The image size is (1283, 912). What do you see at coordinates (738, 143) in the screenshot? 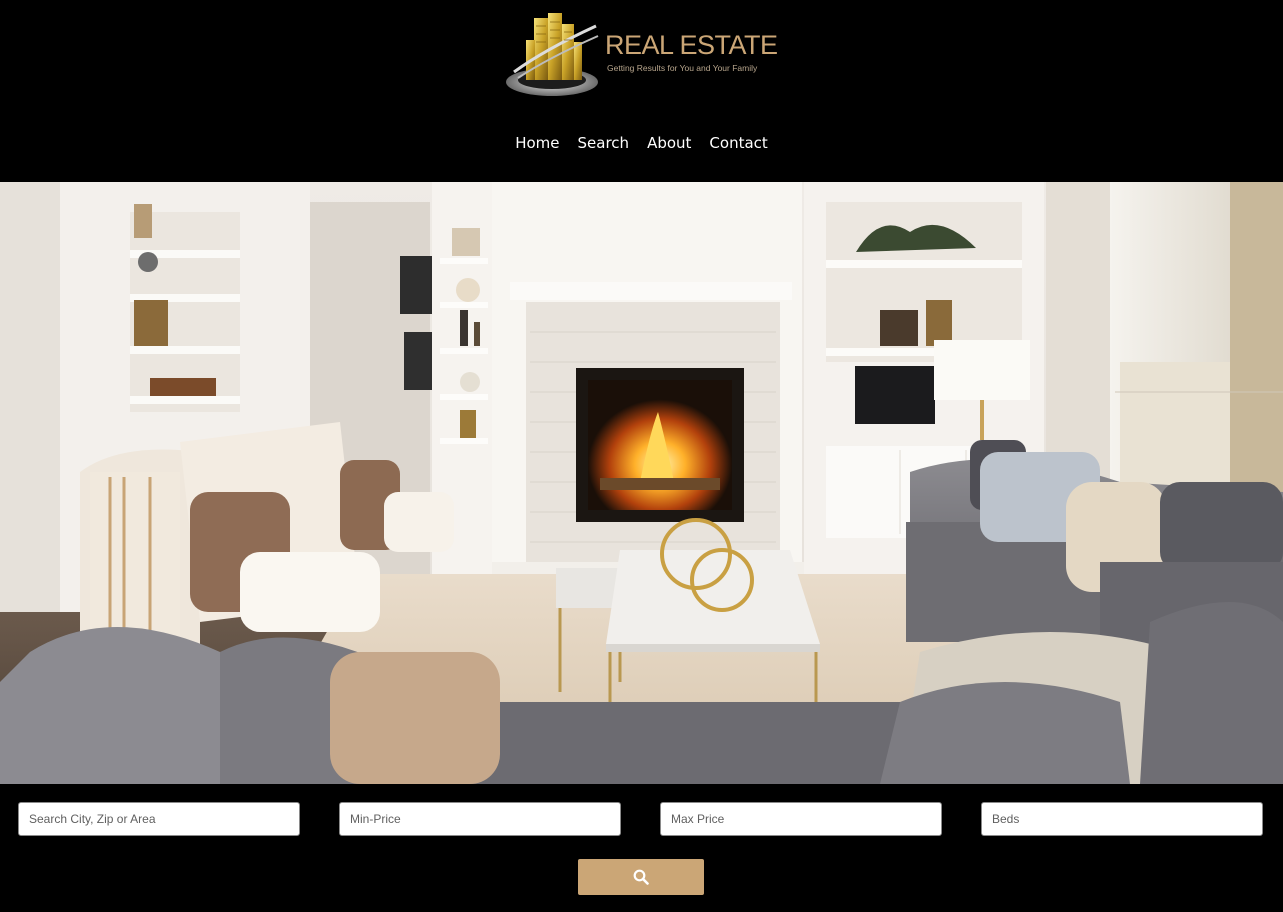
I see `nav-item-contact: Contact` at bounding box center [738, 143].